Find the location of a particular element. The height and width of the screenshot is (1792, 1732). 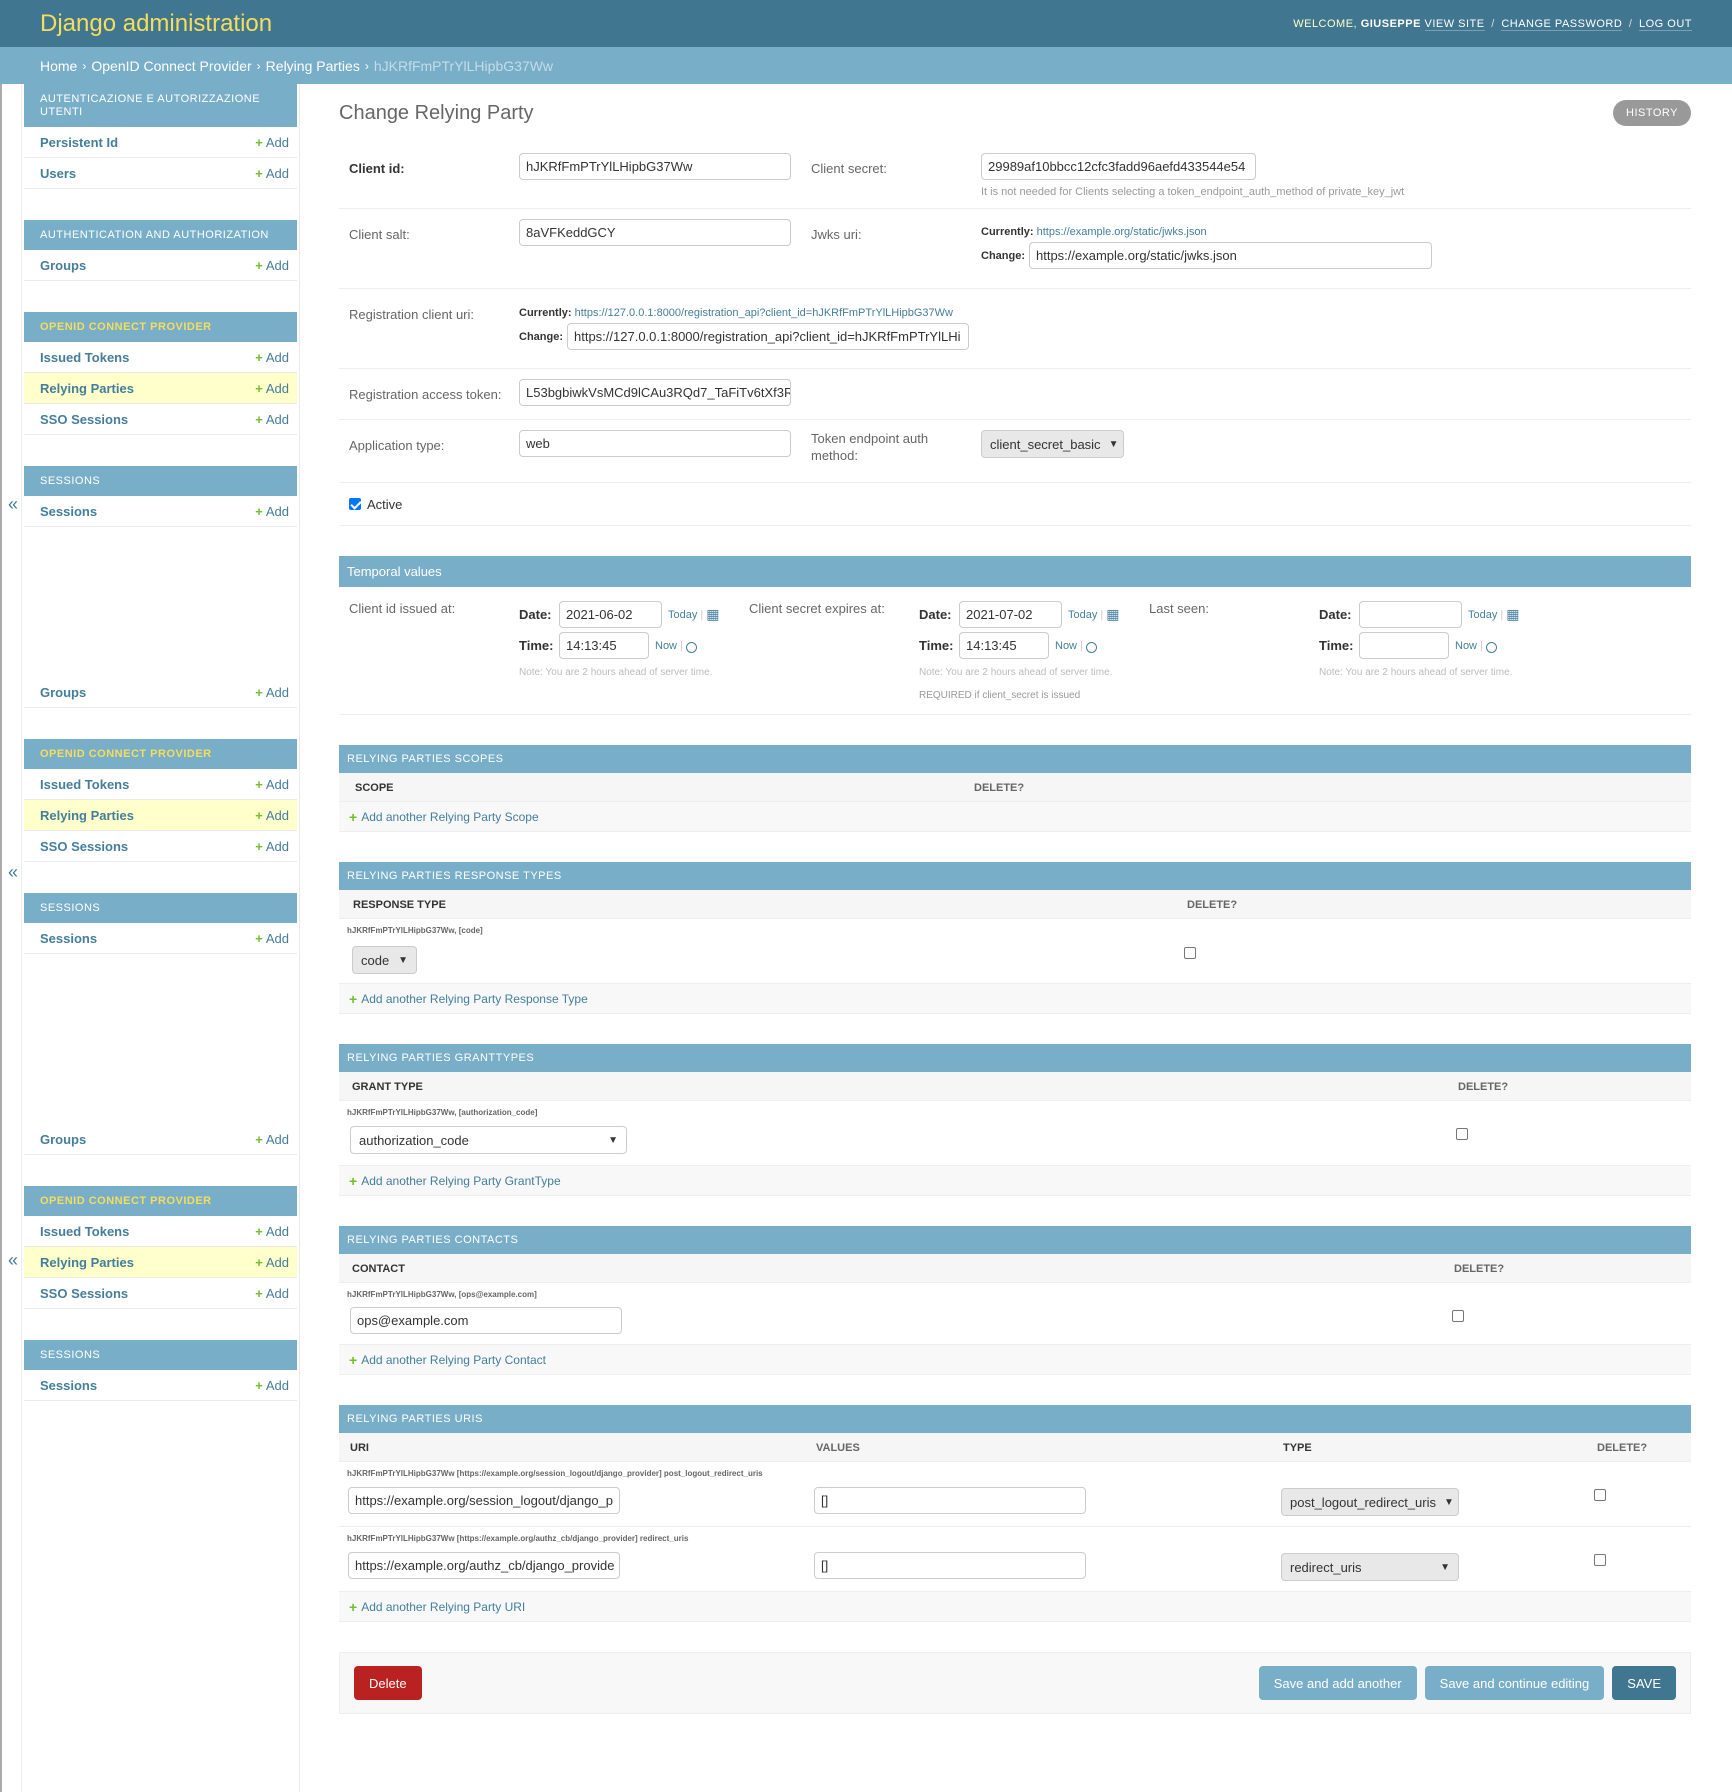

add-grant-type-link: Add another Relying Party GrantType is located at coordinates (460, 1181).